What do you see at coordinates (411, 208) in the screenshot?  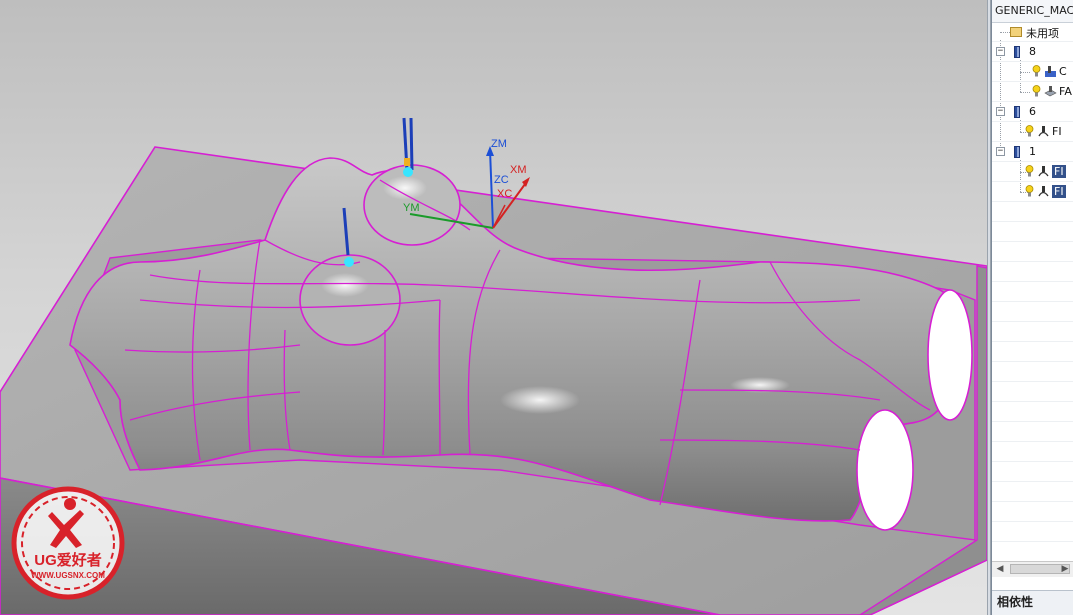 I see `axis-label-ym: YM` at bounding box center [411, 208].